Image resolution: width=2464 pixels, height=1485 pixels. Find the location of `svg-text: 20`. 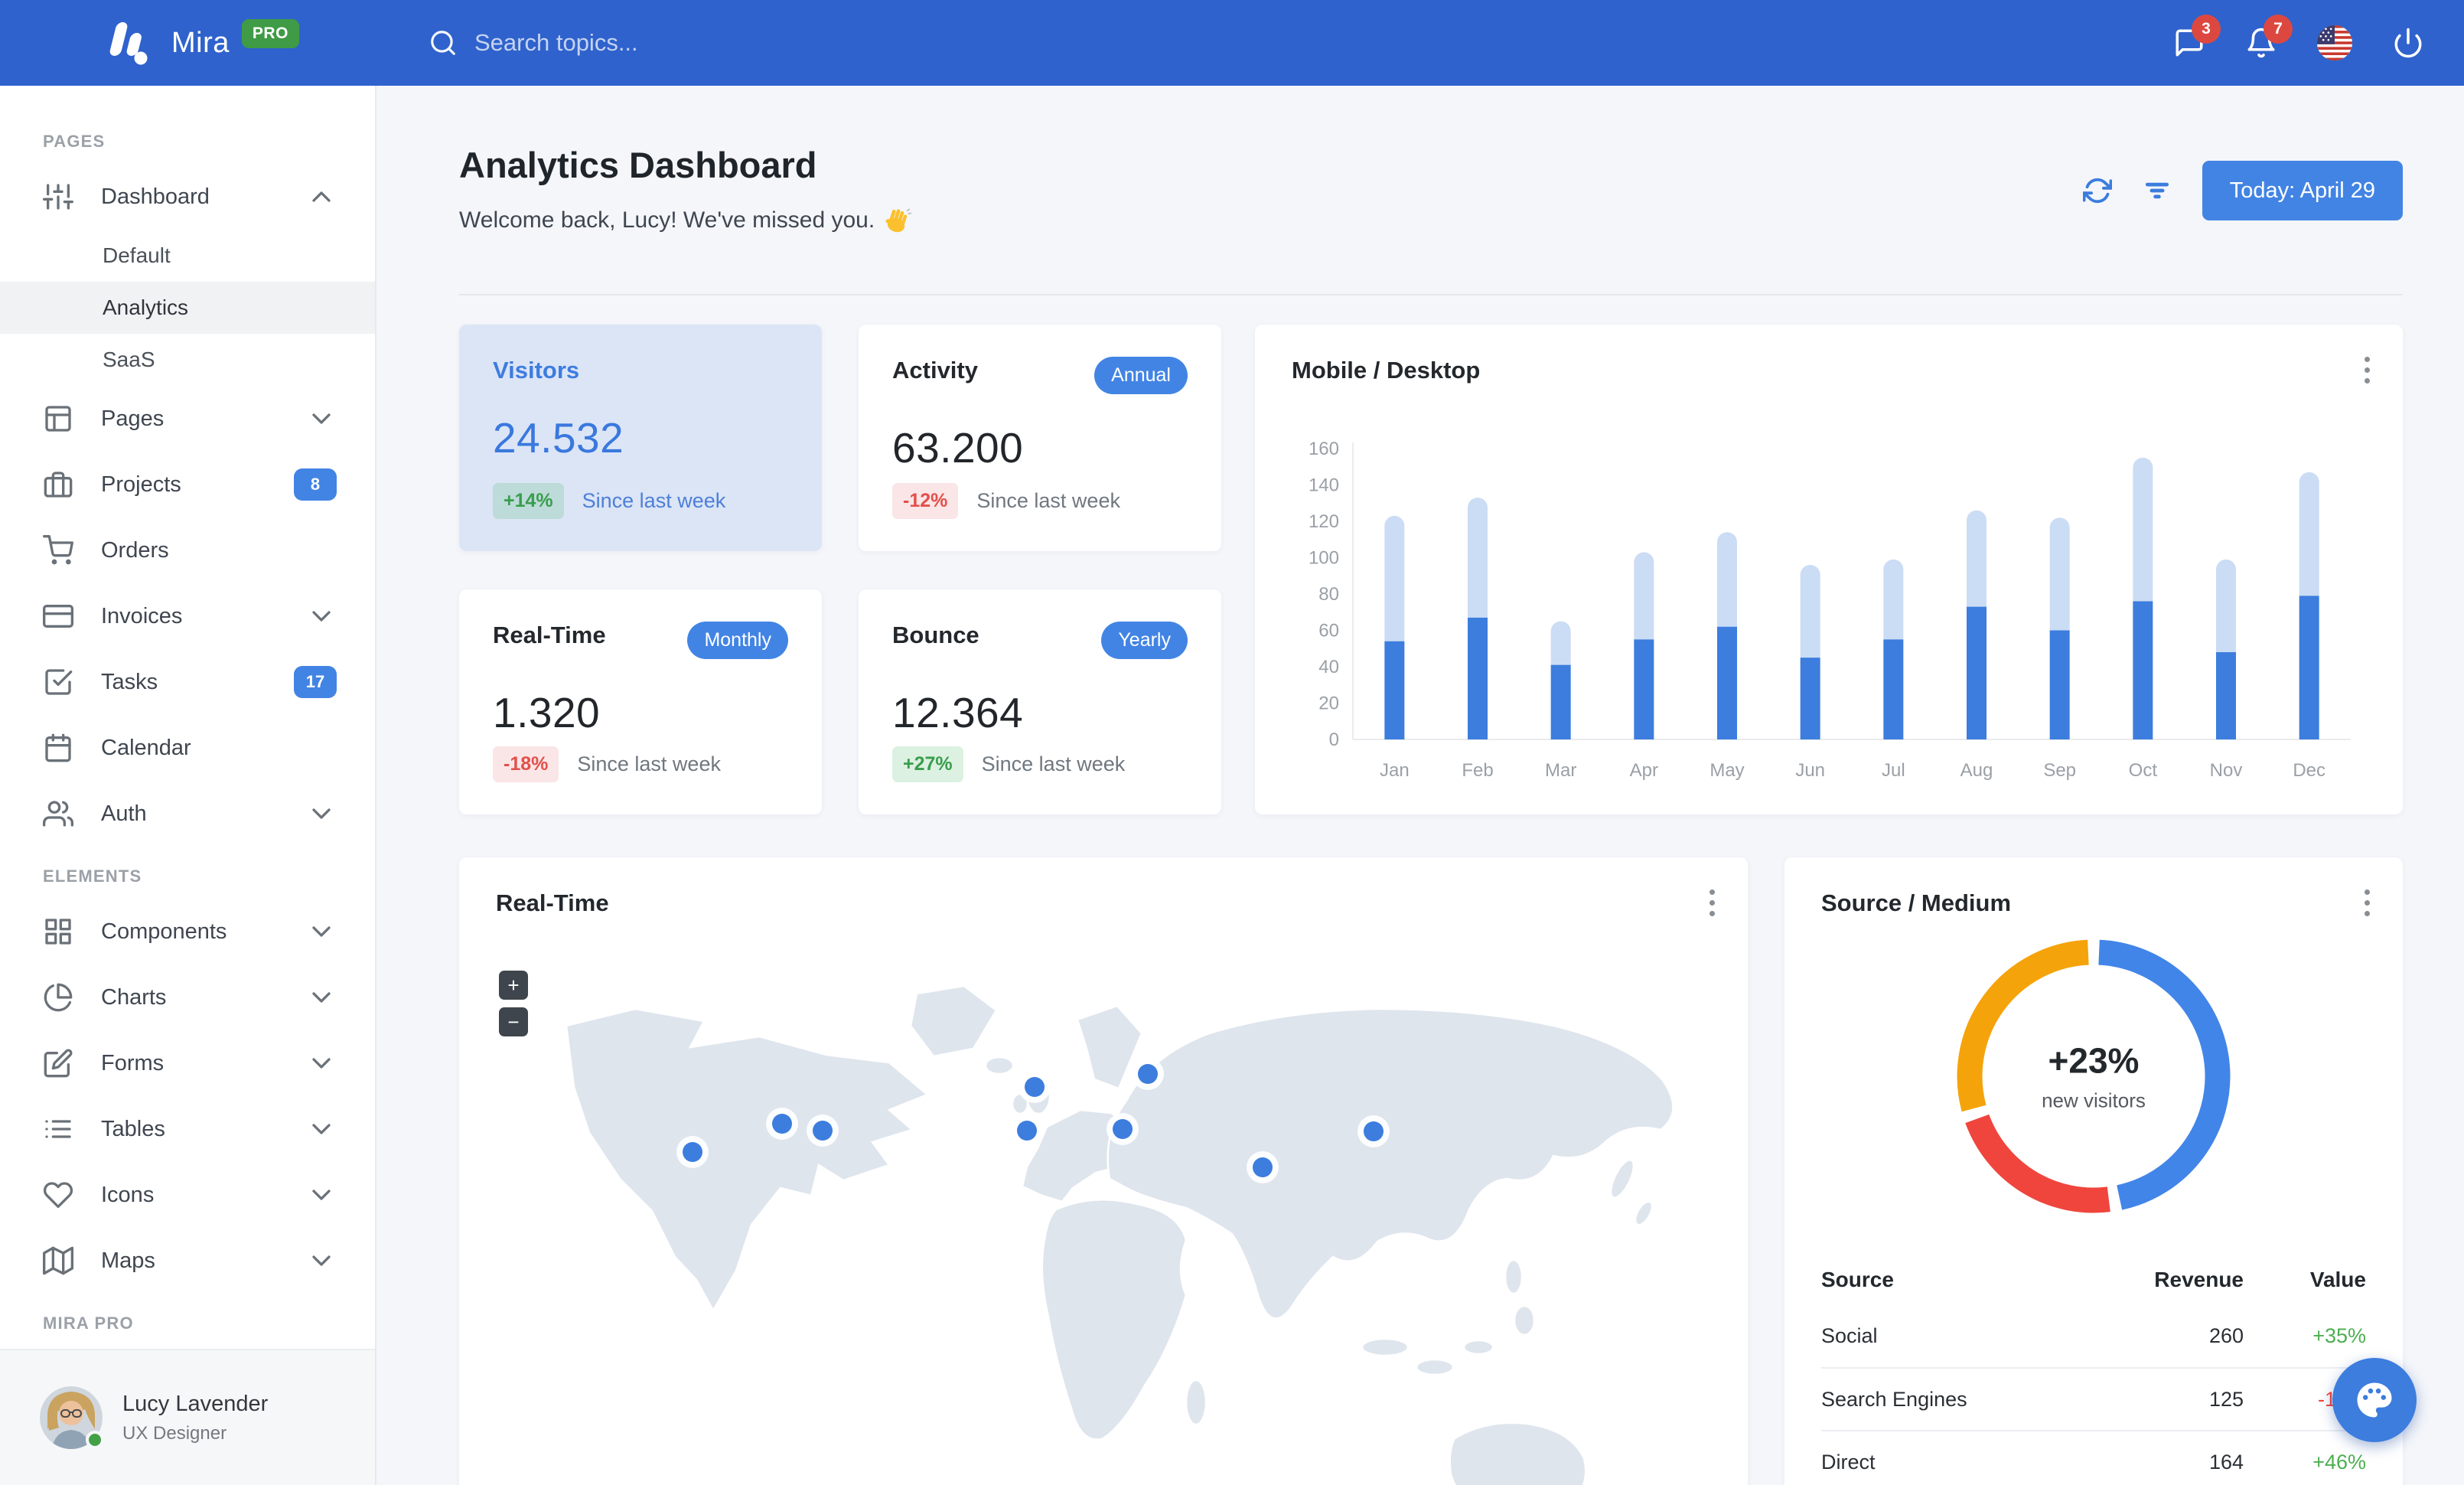

svg-text: 20 is located at coordinates (1329, 704).